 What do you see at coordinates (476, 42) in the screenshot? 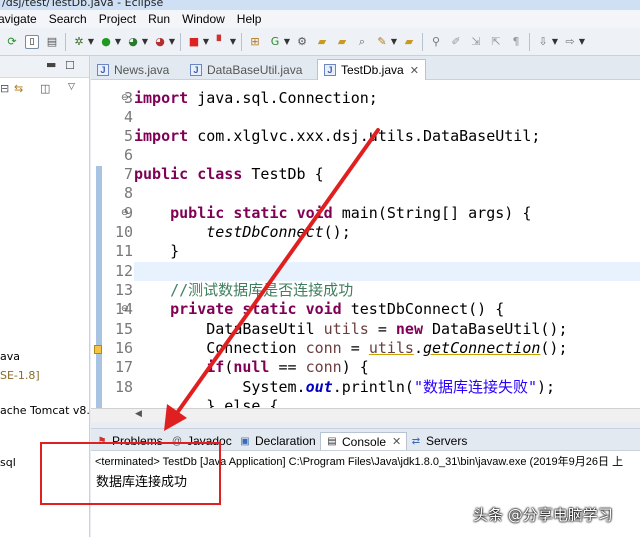
I see `next-annotation-icon: ⇲` at bounding box center [476, 42].